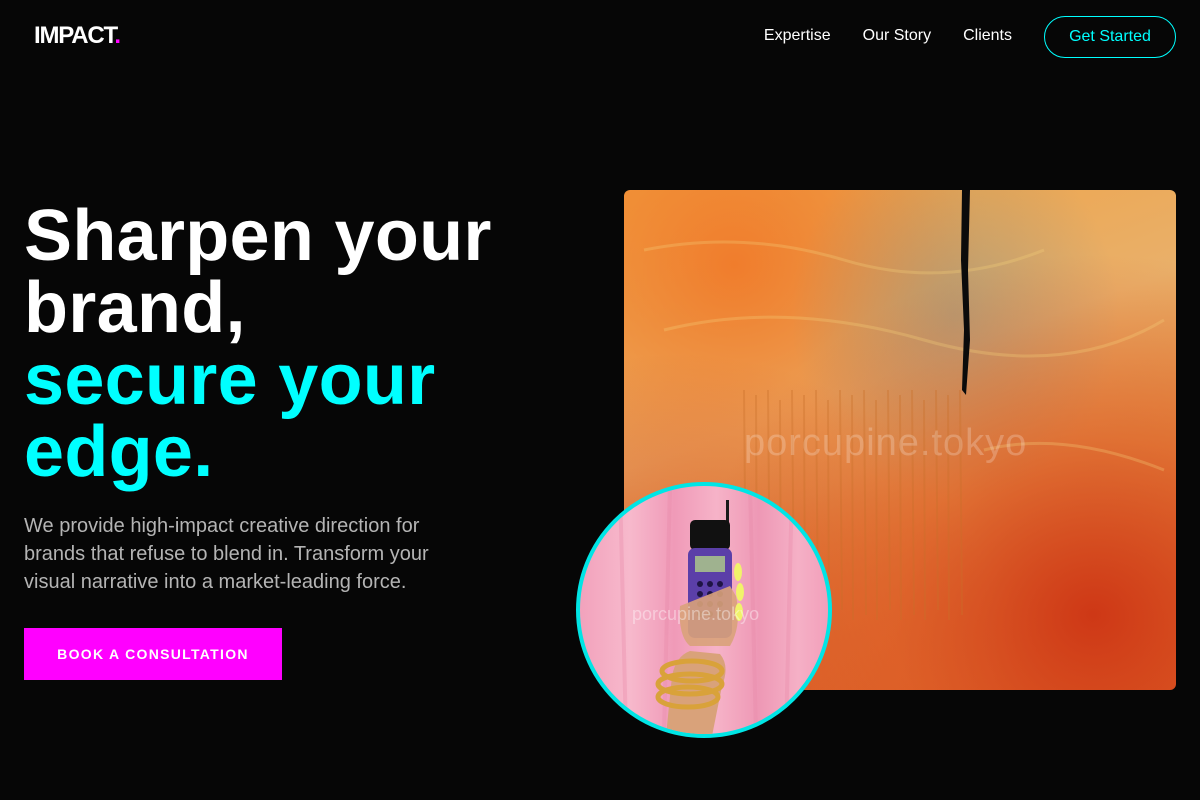 The width and height of the screenshot is (1200, 800). What do you see at coordinates (75, 35) in the screenshot?
I see `brand-name: IMPACT` at bounding box center [75, 35].